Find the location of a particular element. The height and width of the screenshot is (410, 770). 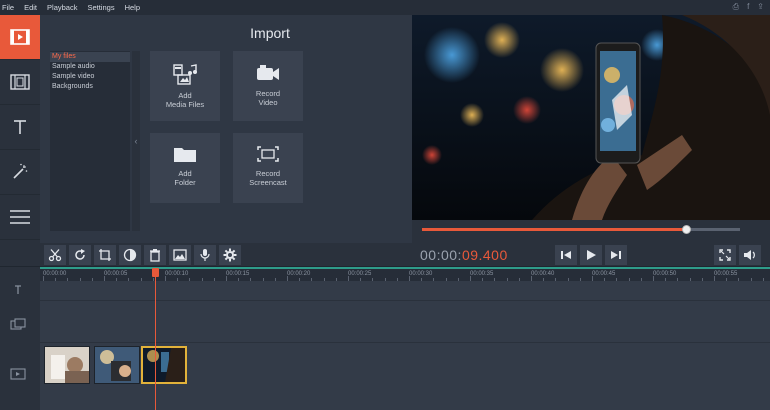

list-item-sample-video: Sample video is located at coordinates (90, 77).